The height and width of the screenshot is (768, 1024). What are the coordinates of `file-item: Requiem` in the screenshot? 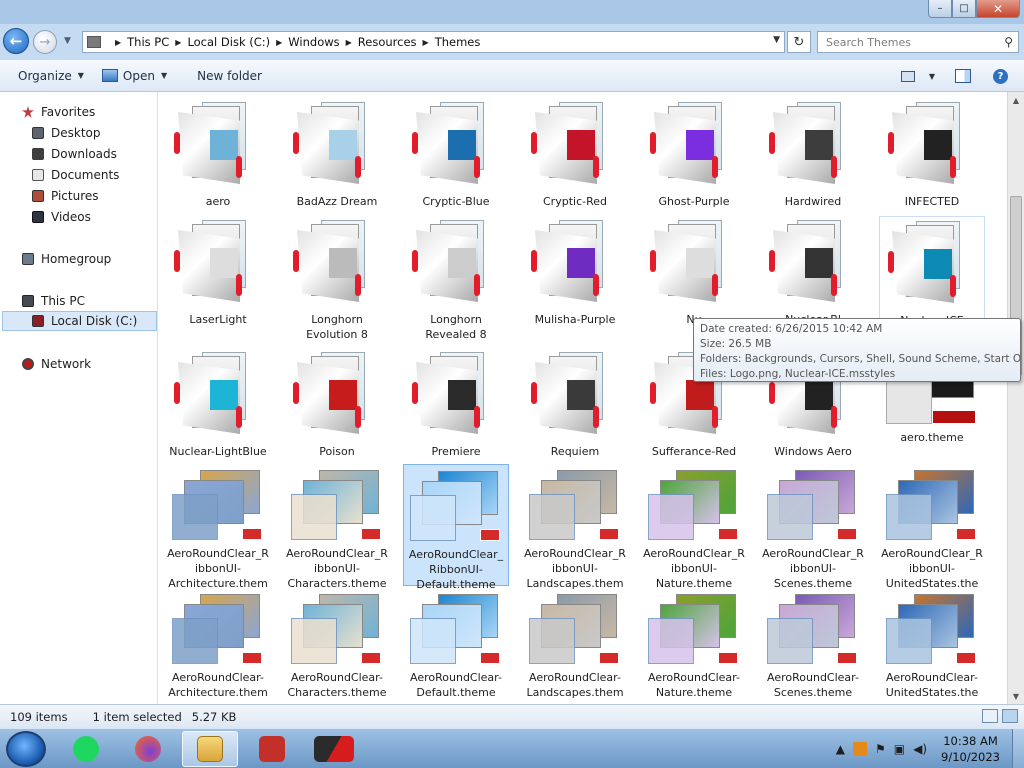 It's located at (575, 404).